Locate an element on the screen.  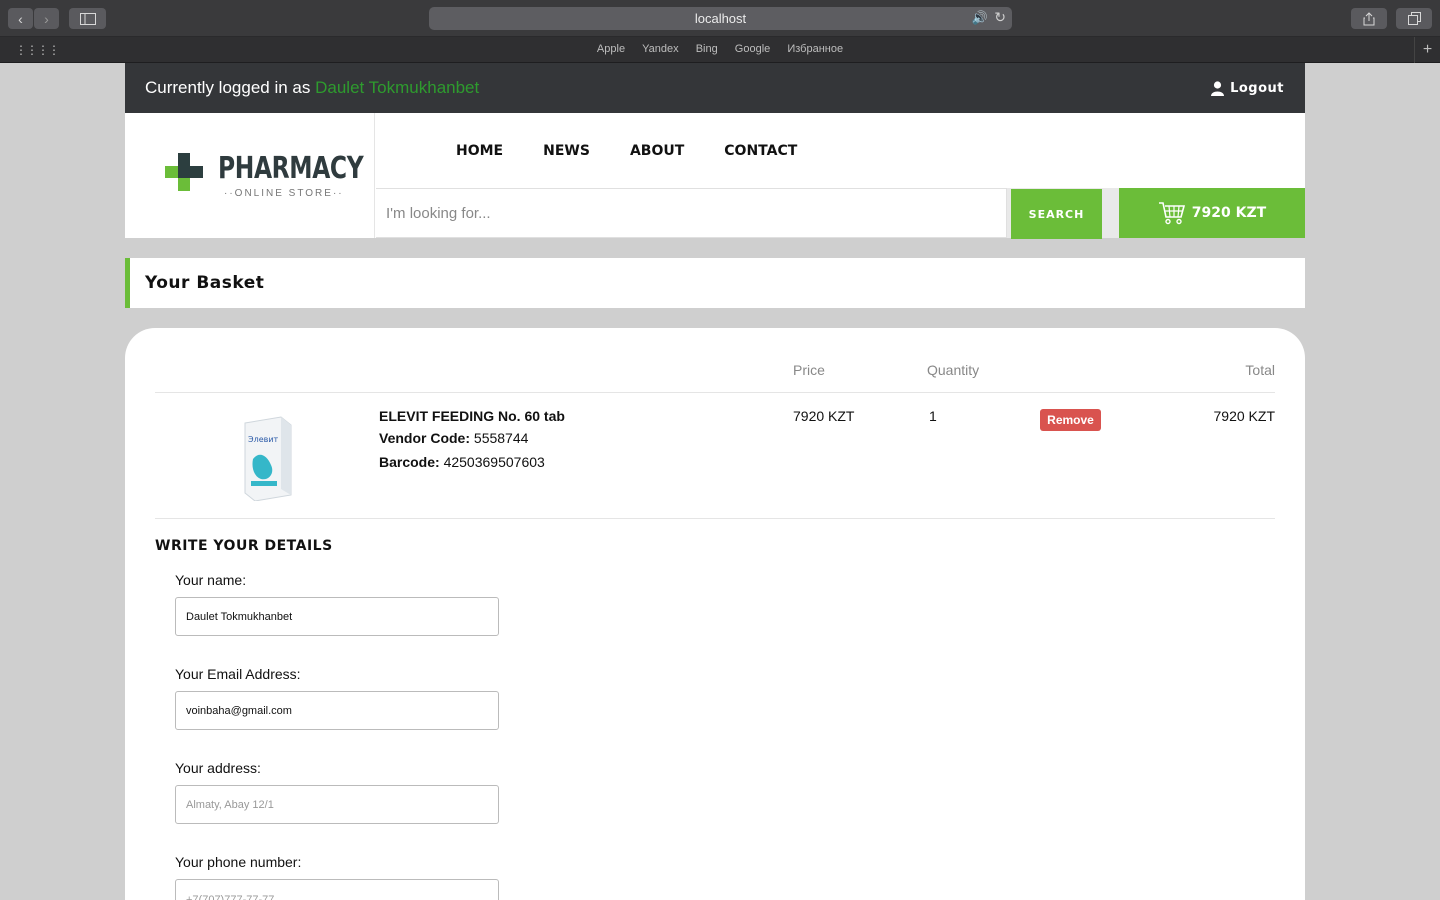
reload-icon: ↻ is located at coordinates (1000, 17).